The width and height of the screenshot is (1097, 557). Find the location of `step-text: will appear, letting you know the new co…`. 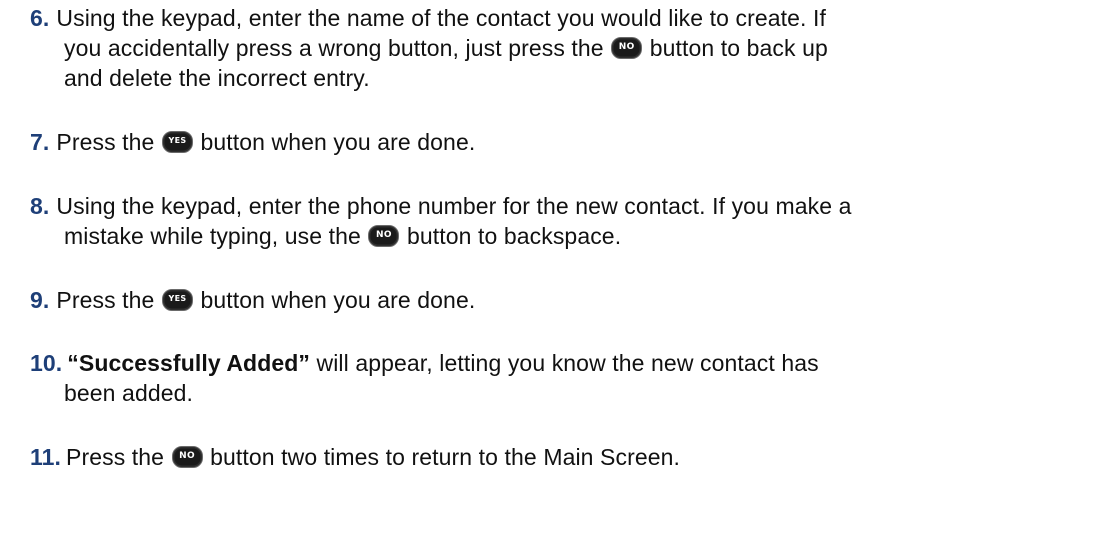

step-text: will appear, letting you know the new co… is located at coordinates (567, 363).